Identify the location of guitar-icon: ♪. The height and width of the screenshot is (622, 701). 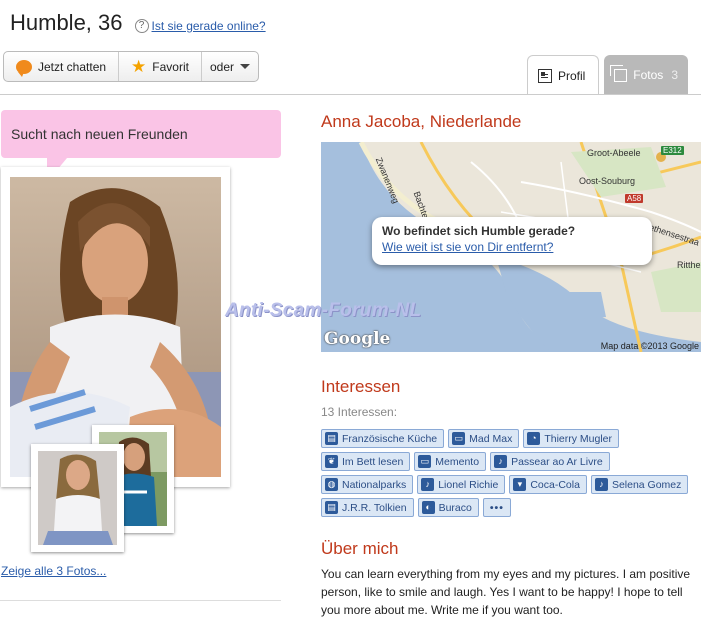
(501, 461).